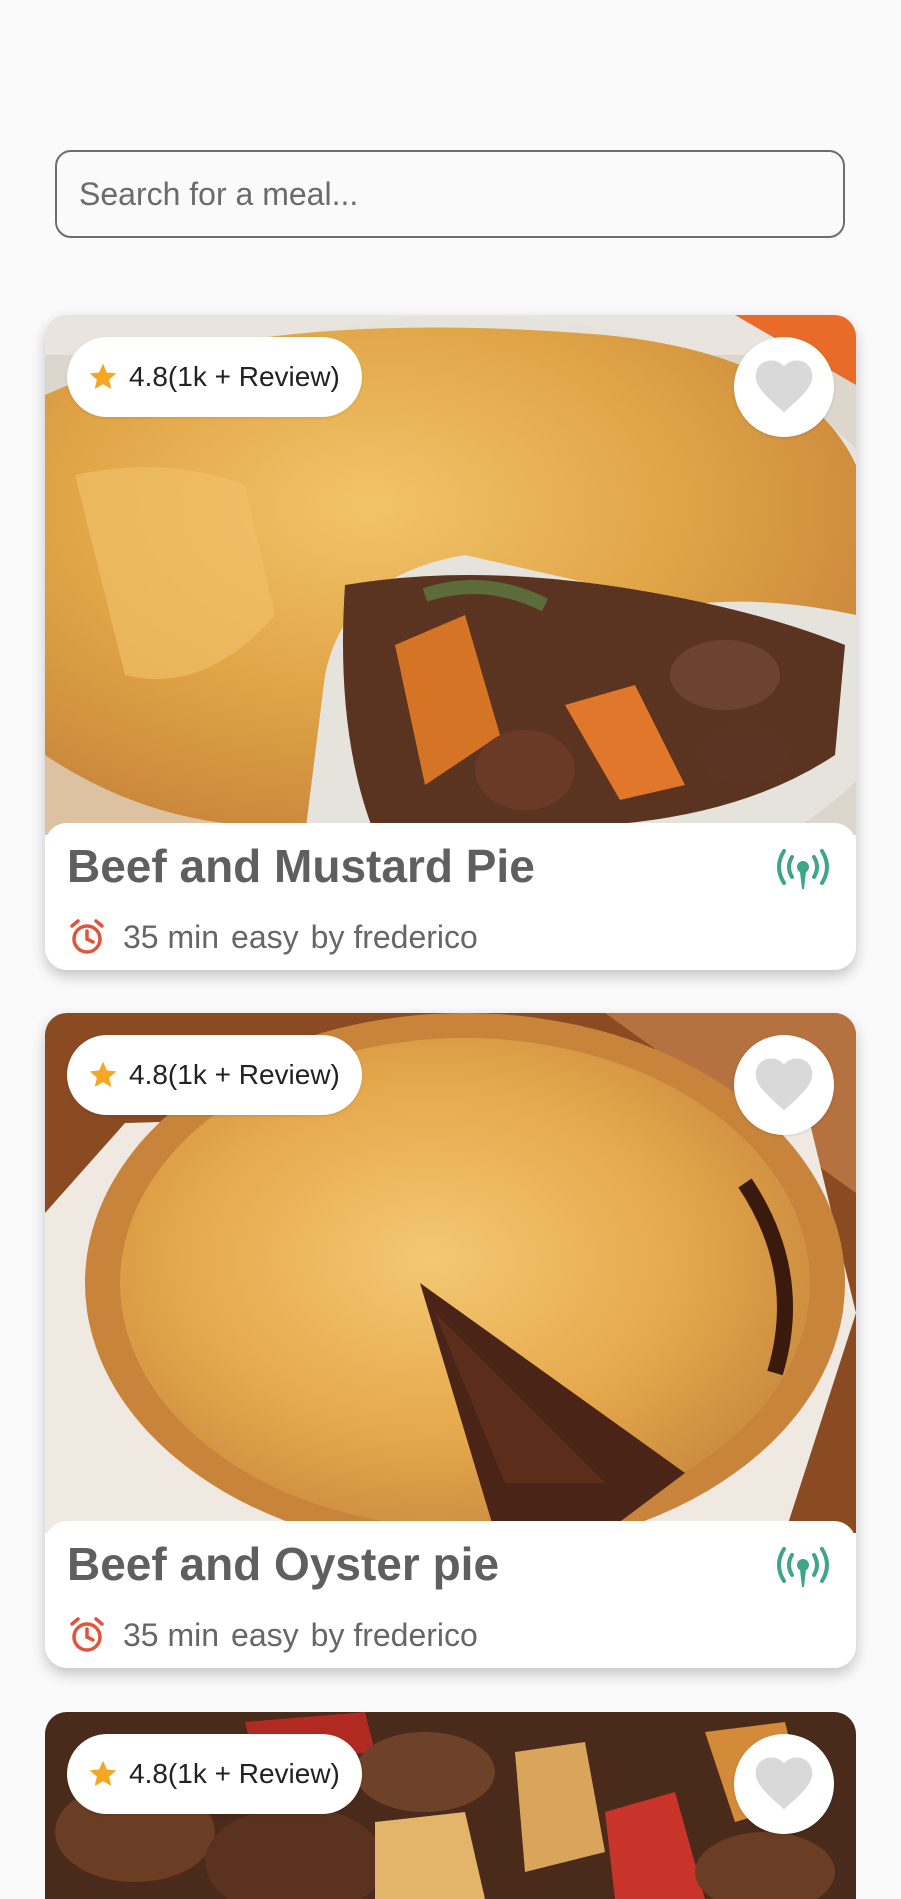 Image resolution: width=901 pixels, height=1899 pixels. I want to click on meal-title: Beef and Oyster pie, so click(283, 1564).